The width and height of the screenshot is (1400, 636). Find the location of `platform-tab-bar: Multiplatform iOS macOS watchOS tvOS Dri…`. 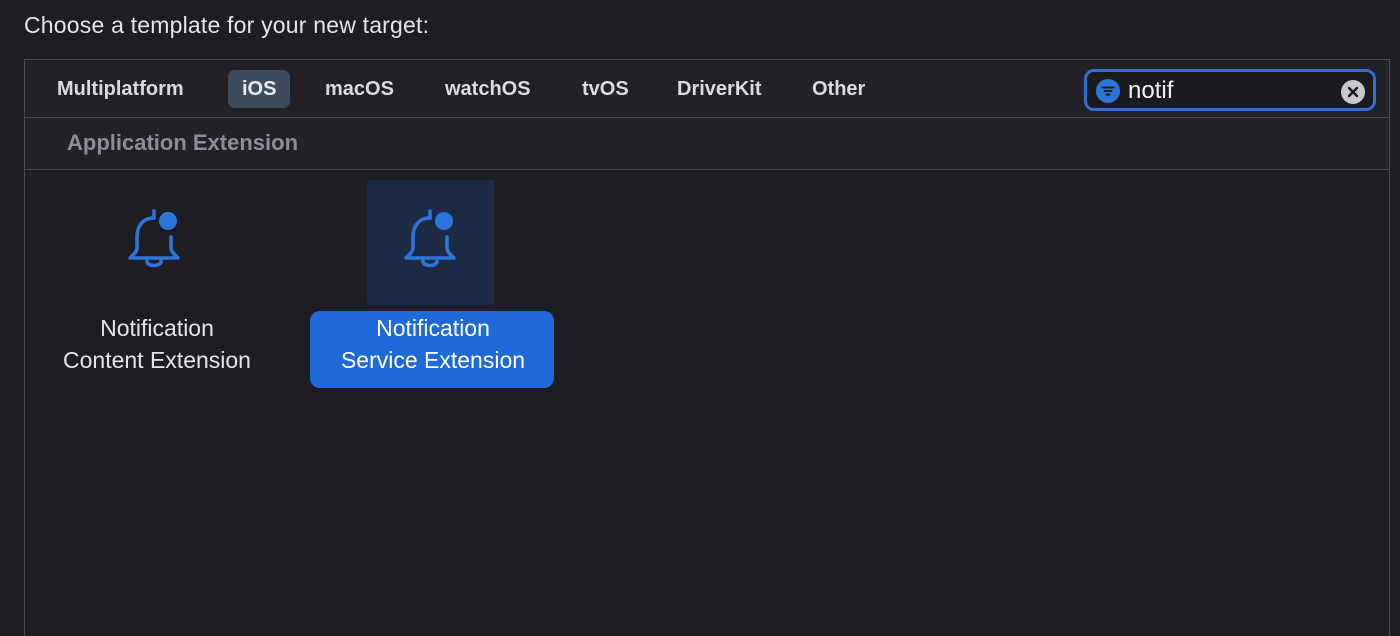

platform-tab-bar: Multiplatform iOS macOS watchOS tvOS Dri… is located at coordinates (707, 89).